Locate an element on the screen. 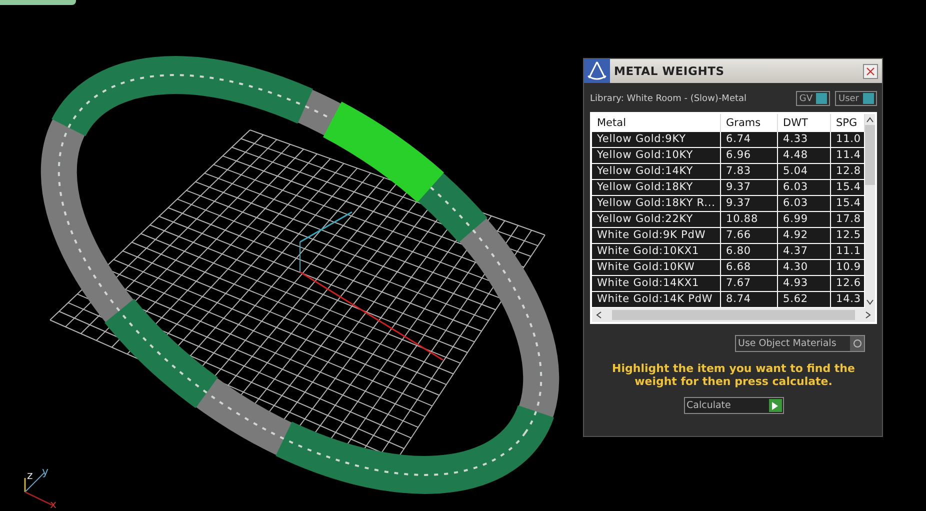 Image resolution: width=926 pixels, height=511 pixels. axis-label: y is located at coordinates (45, 471).